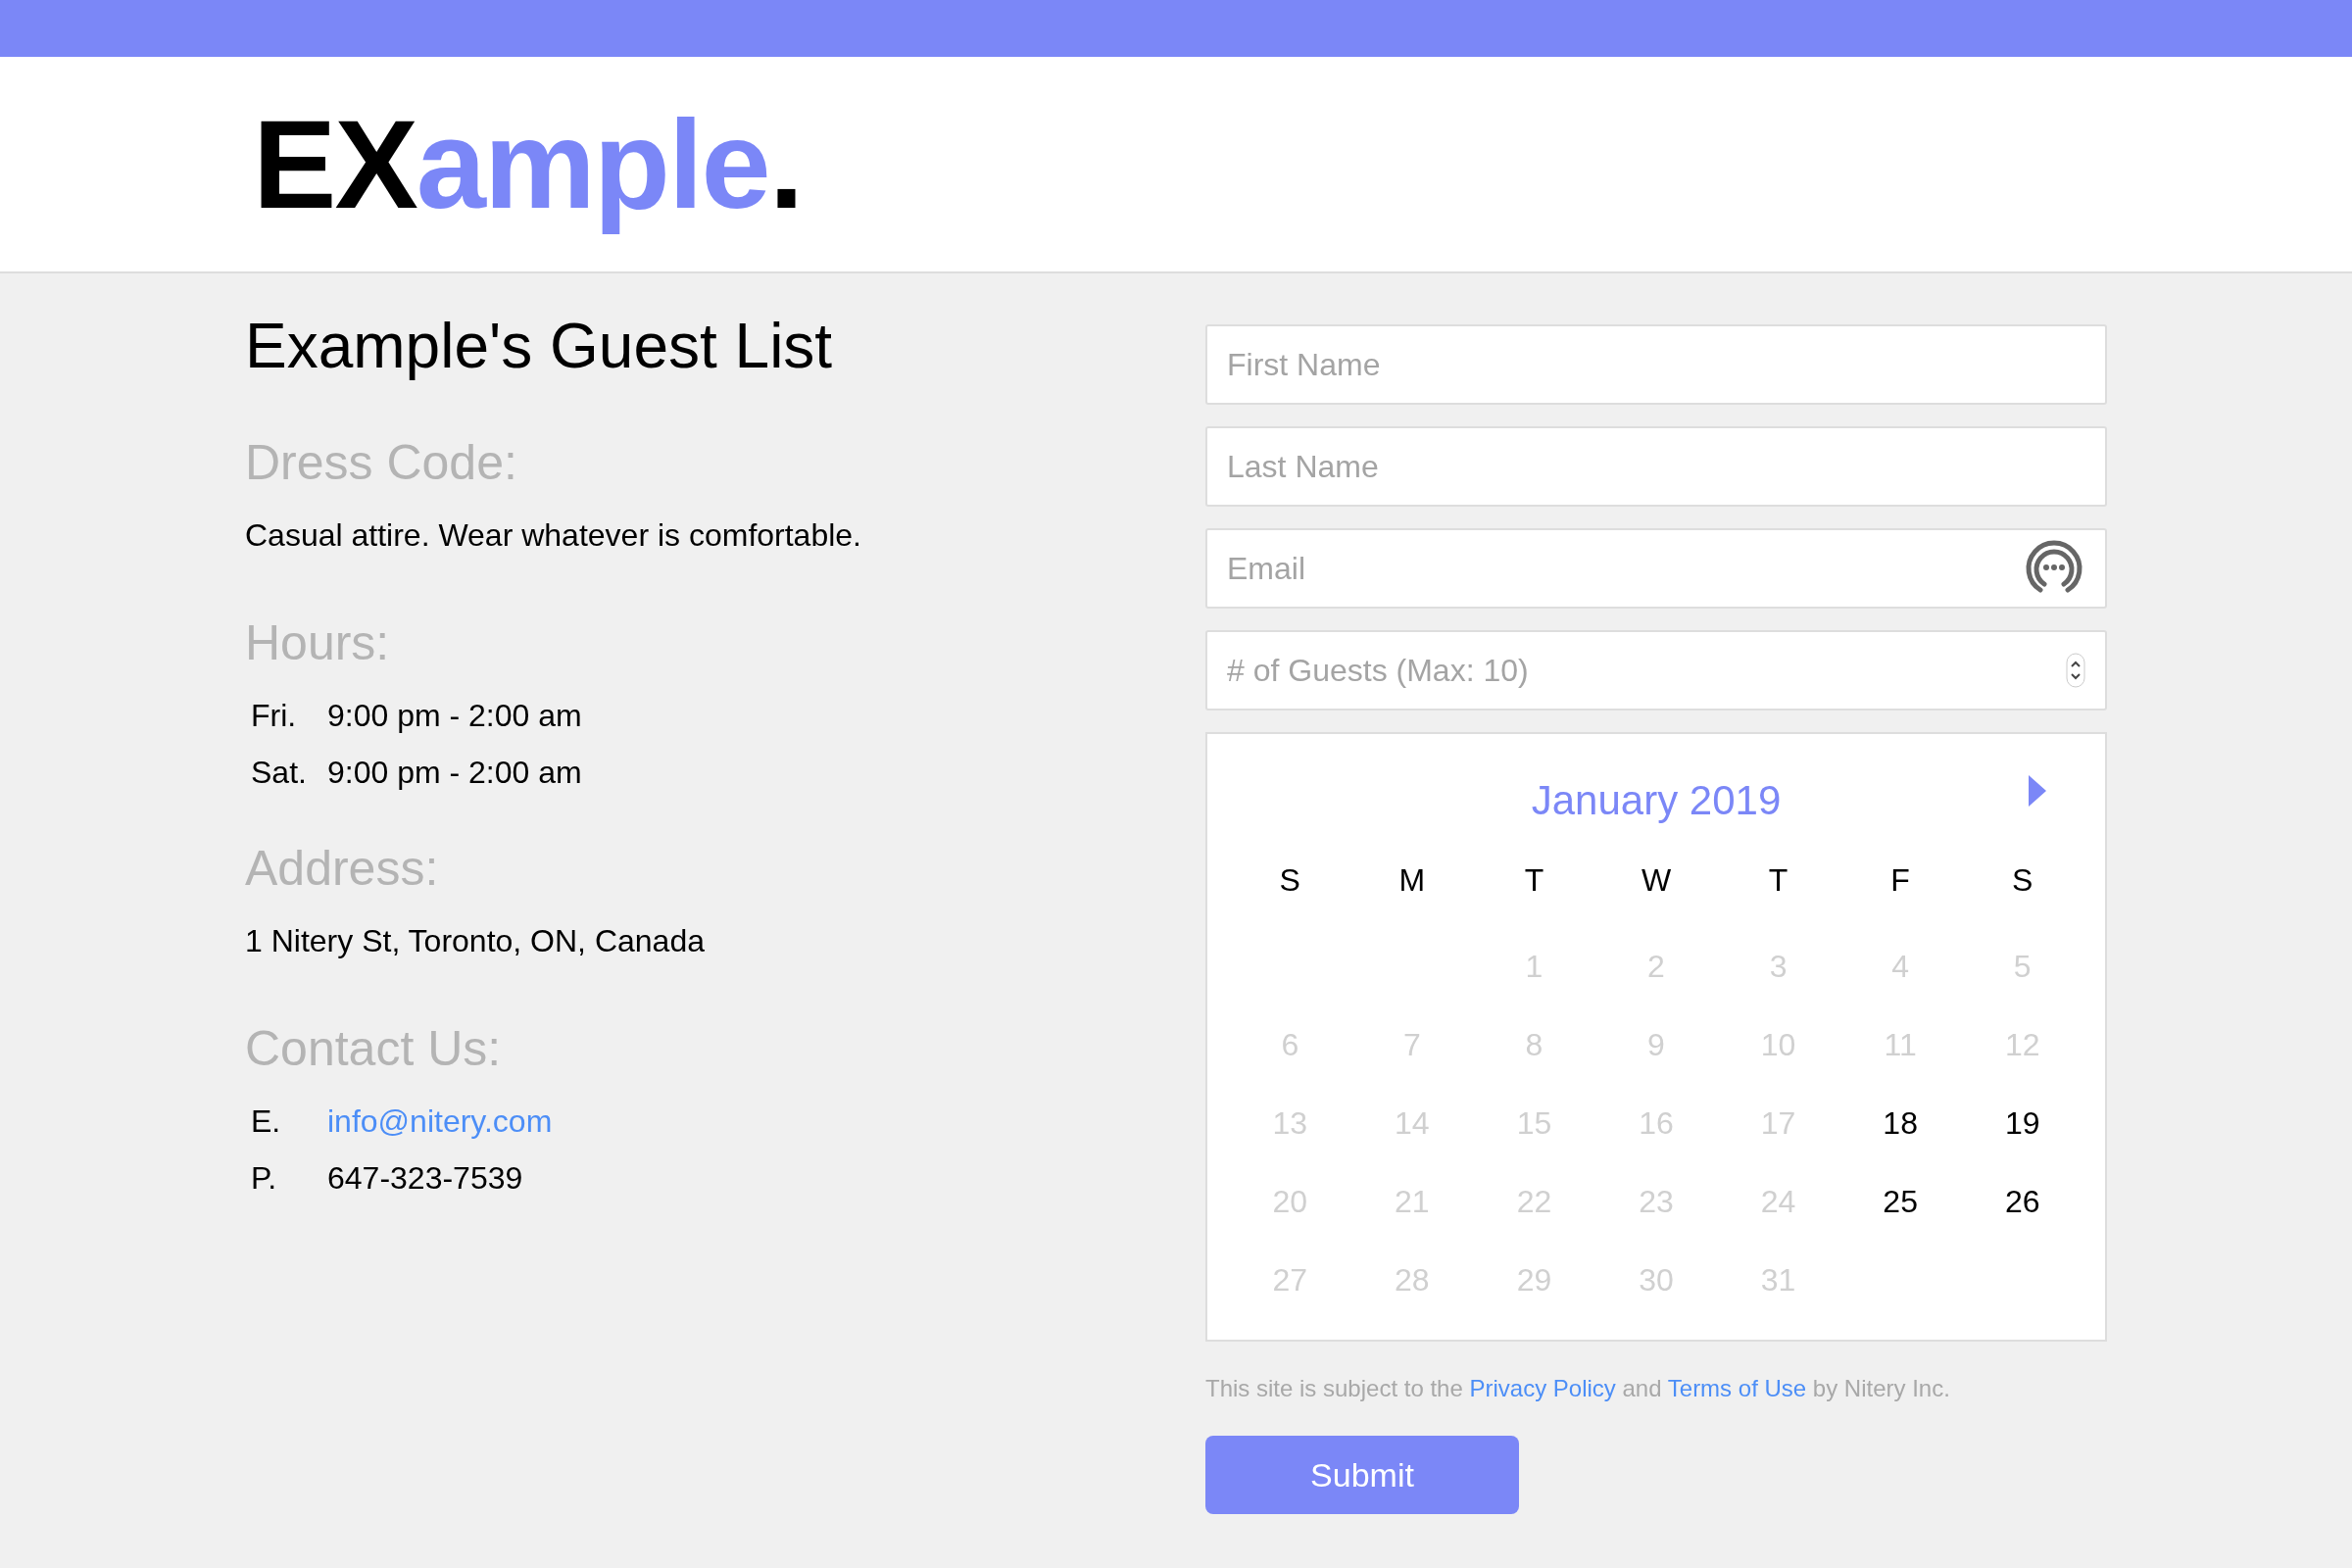 The image size is (2352, 1568). Describe the element at coordinates (1900, 1201) in the screenshot. I see `calendar-day: 25` at that location.